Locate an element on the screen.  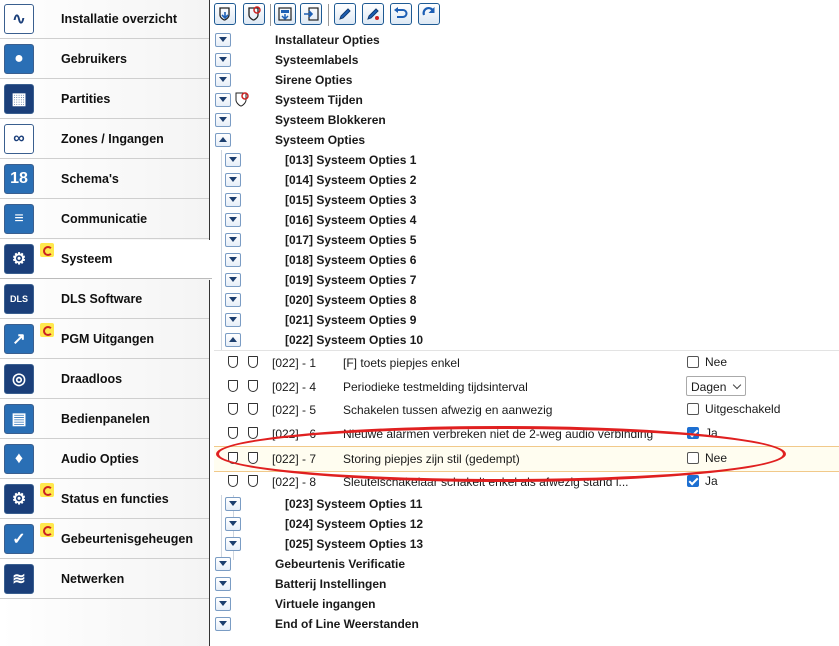
sidebar-item-systeem: ⚙ Systeem is located at coordinates (106, 259).